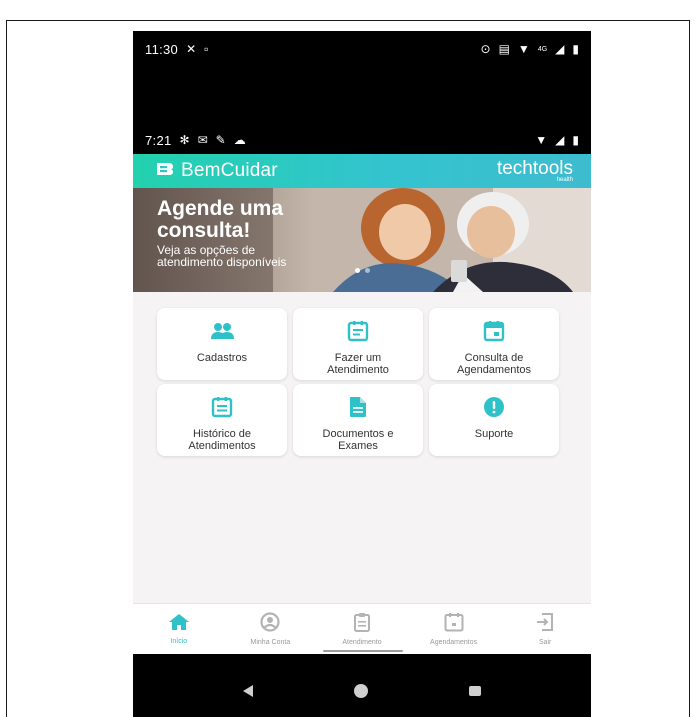 This screenshot has height=717, width=696. I want to click on history-calendar-icon, so click(222, 407).